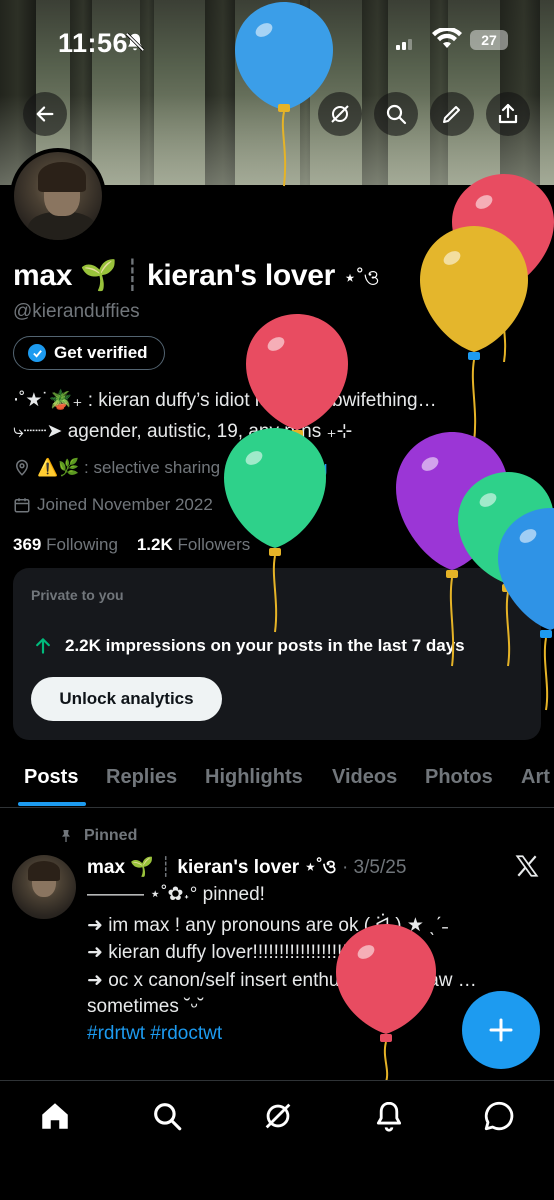  Describe the element at coordinates (277, 40) in the screenshot. I see `status-bar: 11:56 27` at that location.